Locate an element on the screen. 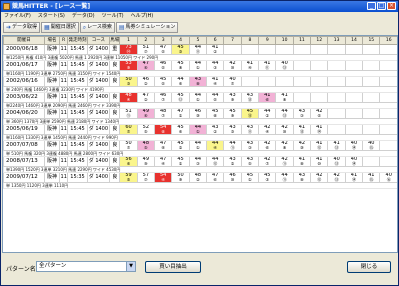 The width and height of the screenshot is (399, 286). horse-cell: 50 ⑦ is located at coordinates (128, 145).